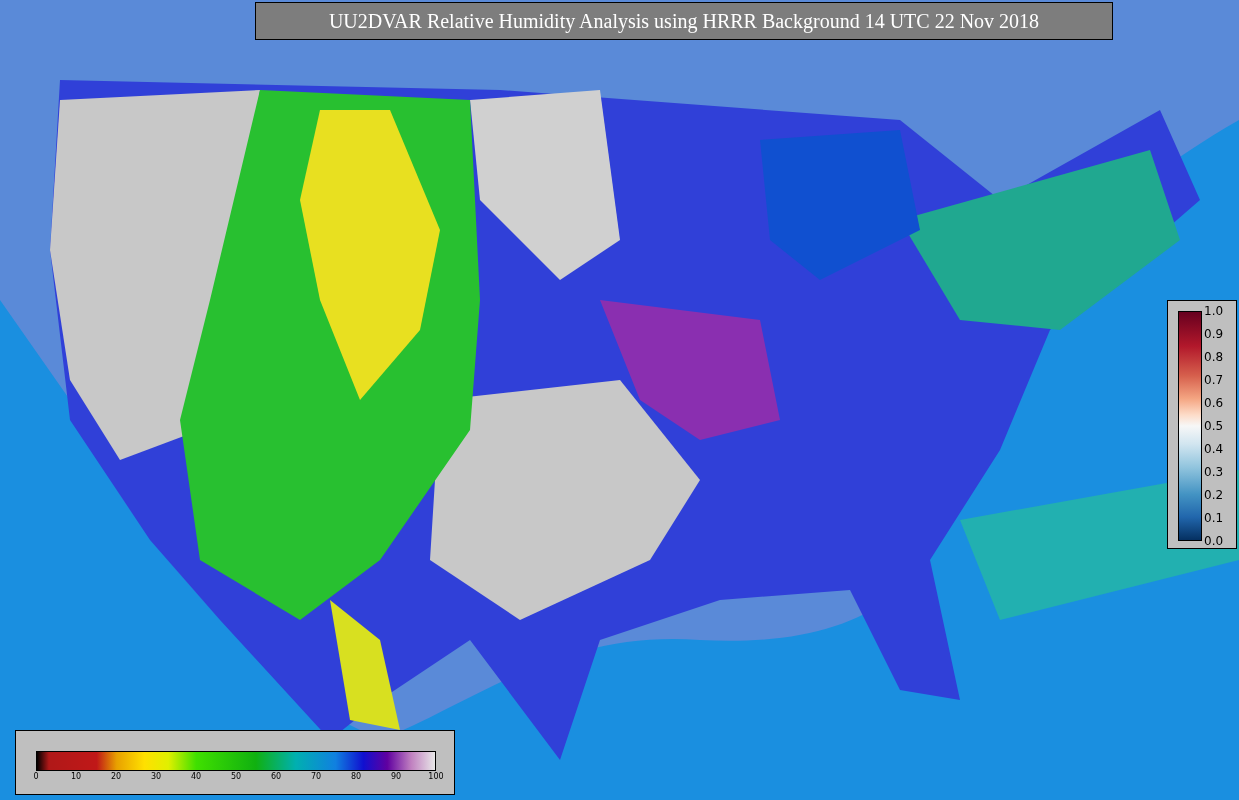 The height and width of the screenshot is (800, 1239). I want to click on tick-label: 20, so click(116, 777).